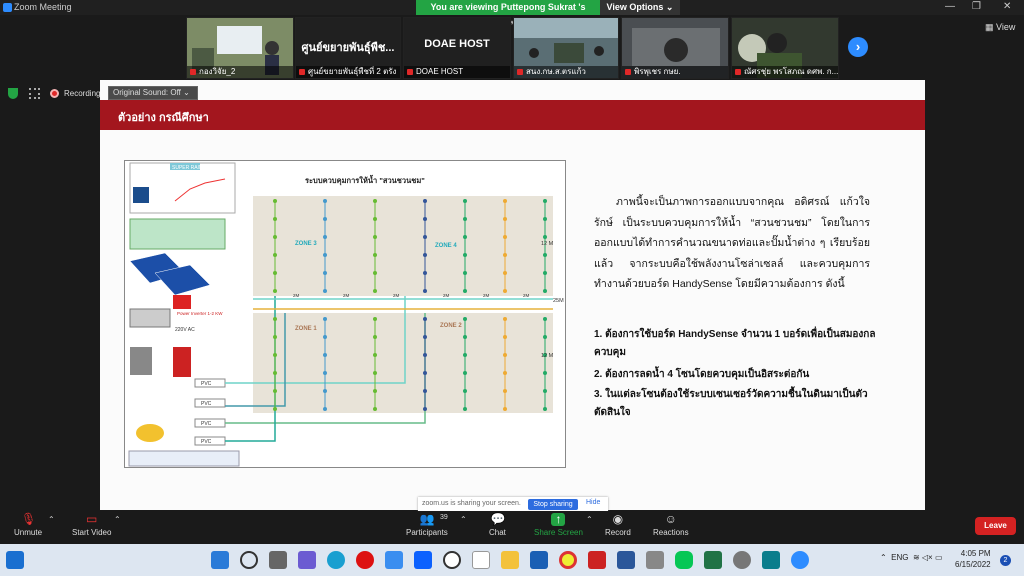 The image size is (1024, 576). I want to click on mail-icon, so click(394, 560).